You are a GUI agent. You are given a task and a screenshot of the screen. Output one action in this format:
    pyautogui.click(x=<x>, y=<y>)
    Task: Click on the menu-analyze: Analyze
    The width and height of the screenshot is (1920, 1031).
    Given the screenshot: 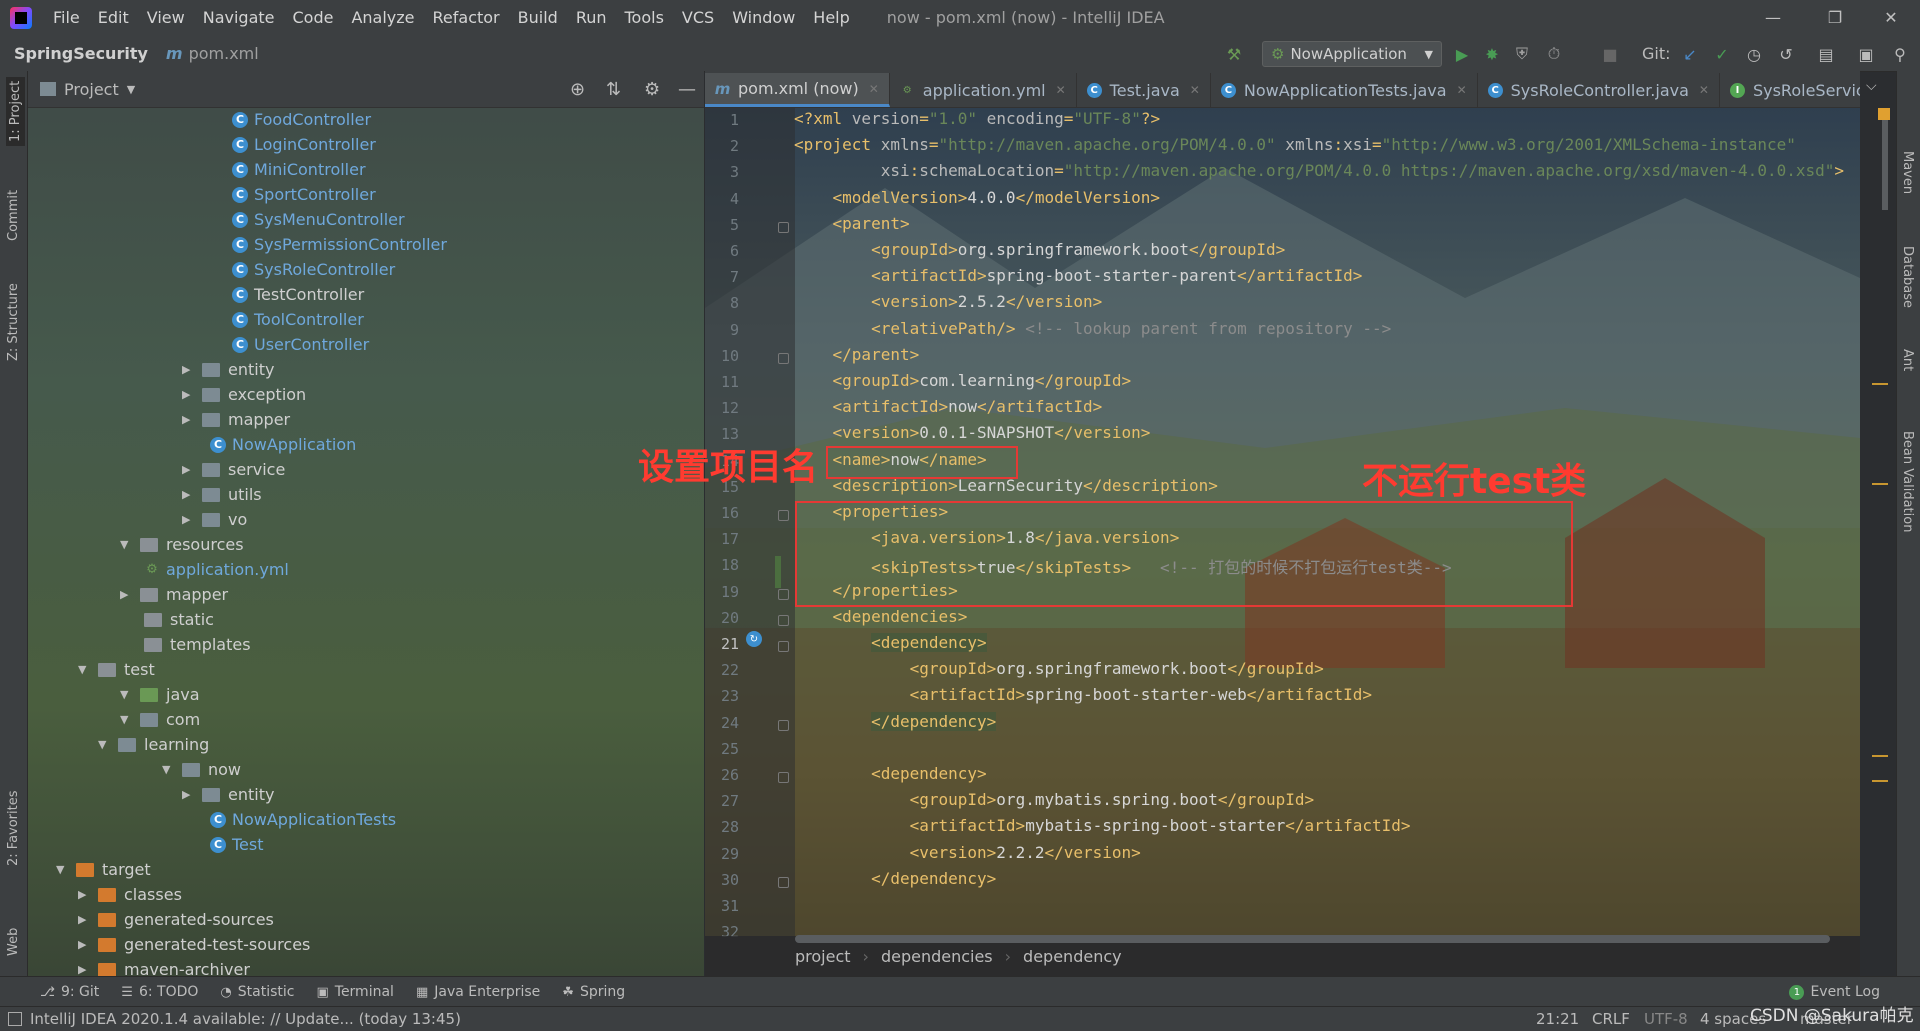 What is the action you would take?
    pyautogui.click(x=382, y=17)
    